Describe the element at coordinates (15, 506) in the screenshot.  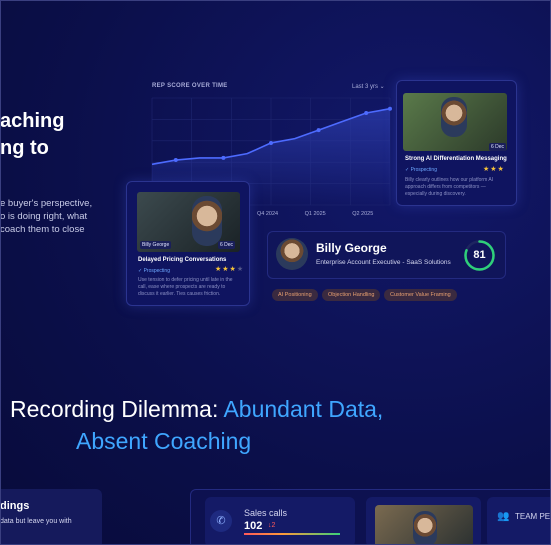
I see `feature-card-title: dings` at that location.